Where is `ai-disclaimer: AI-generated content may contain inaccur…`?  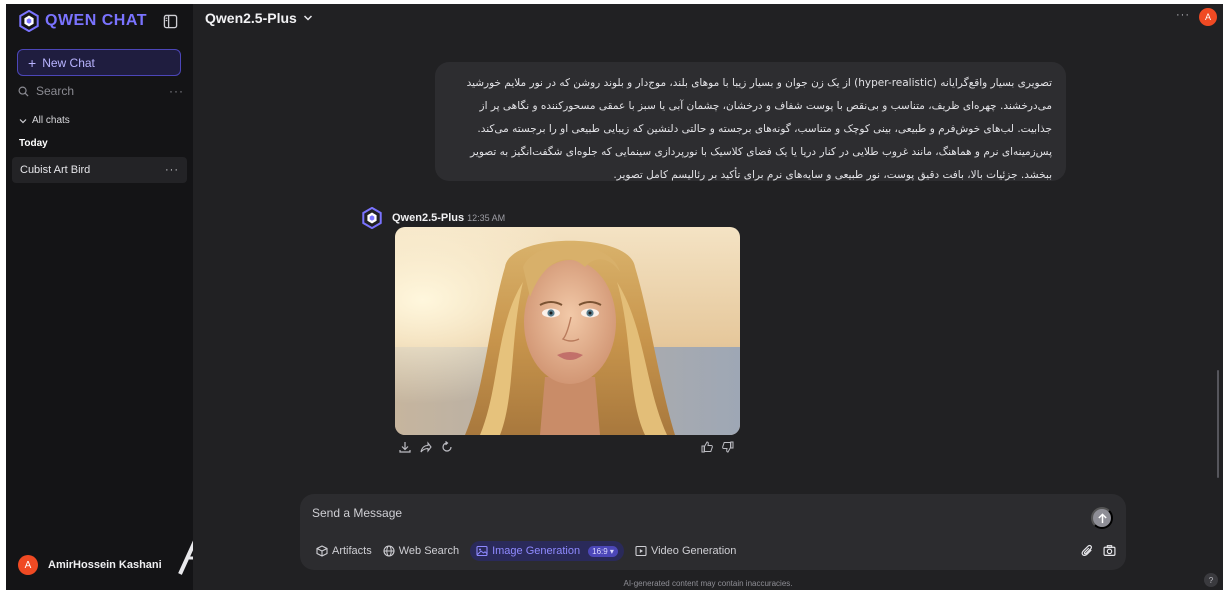 ai-disclaimer: AI-generated content may contain inaccur… is located at coordinates (708, 583).